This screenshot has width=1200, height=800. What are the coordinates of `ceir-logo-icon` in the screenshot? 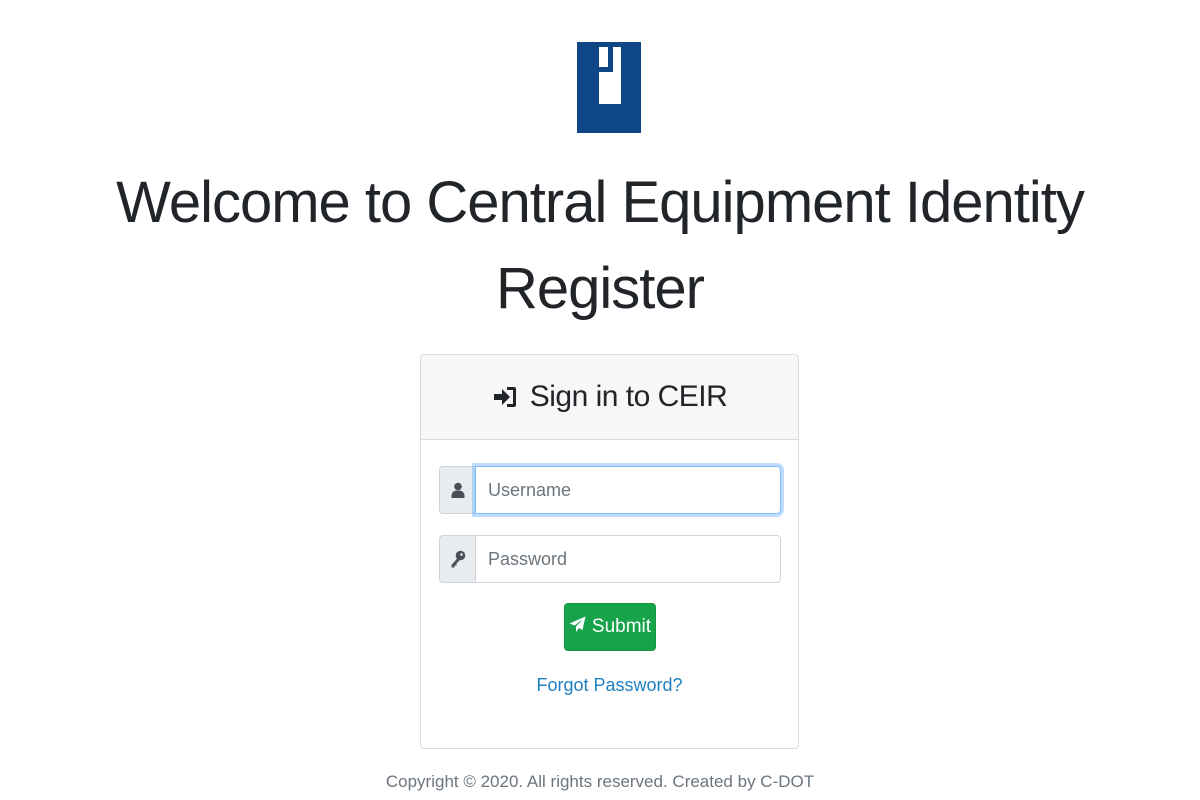 It's located at (609, 87).